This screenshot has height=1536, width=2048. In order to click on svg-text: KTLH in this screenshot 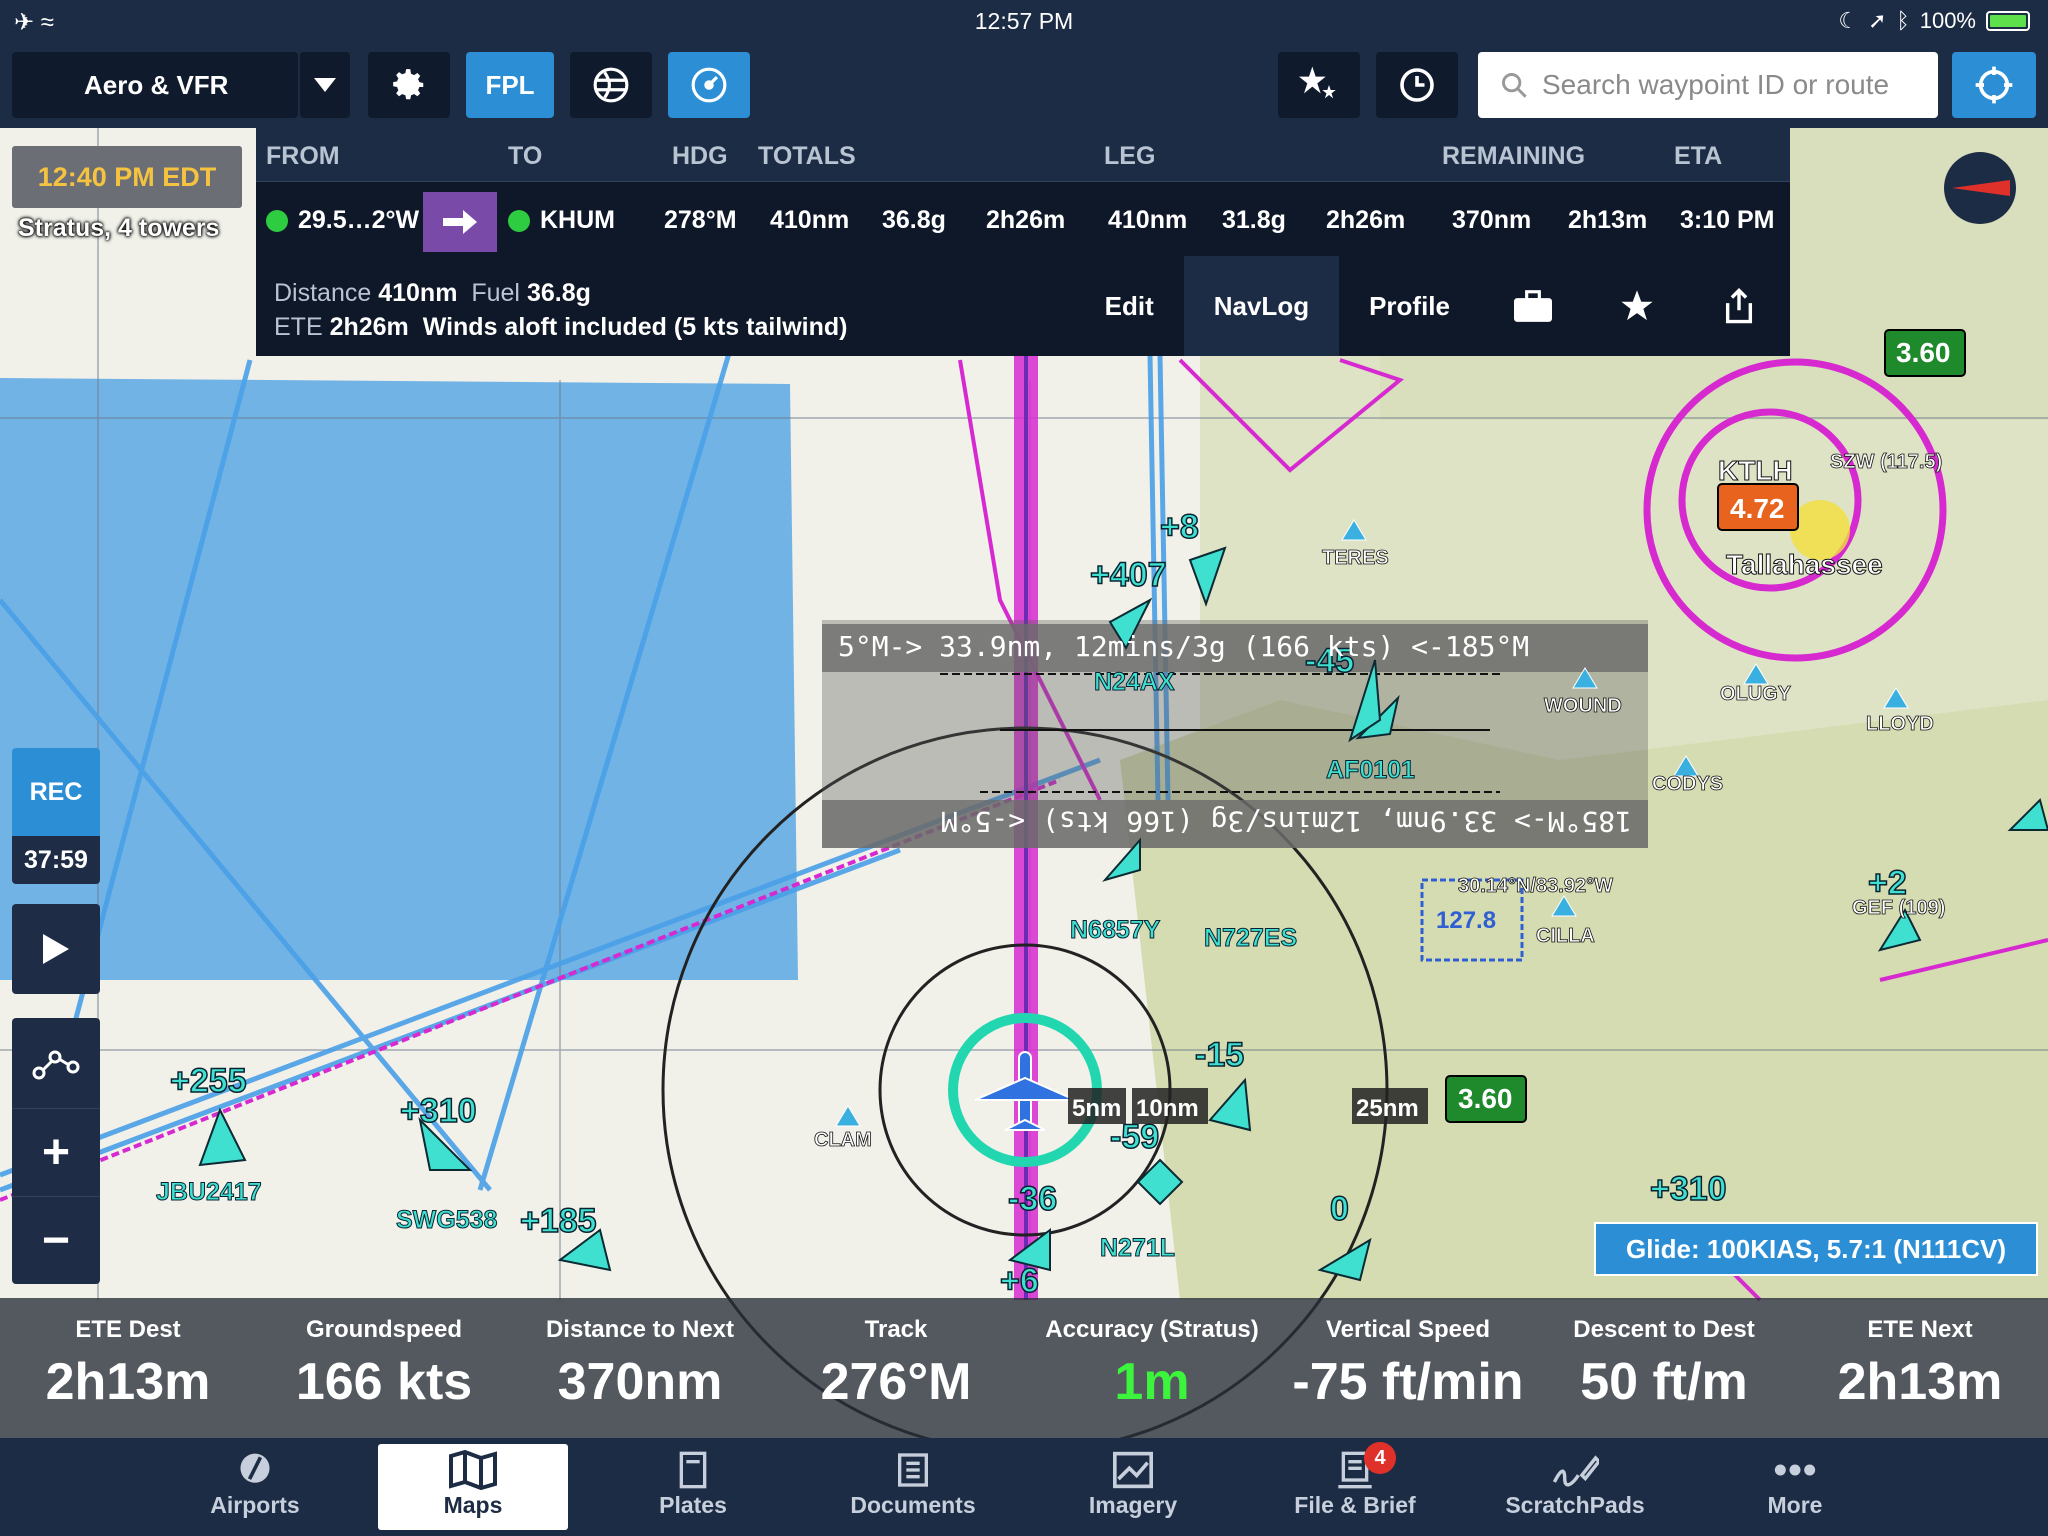, I will do `click(1755, 470)`.